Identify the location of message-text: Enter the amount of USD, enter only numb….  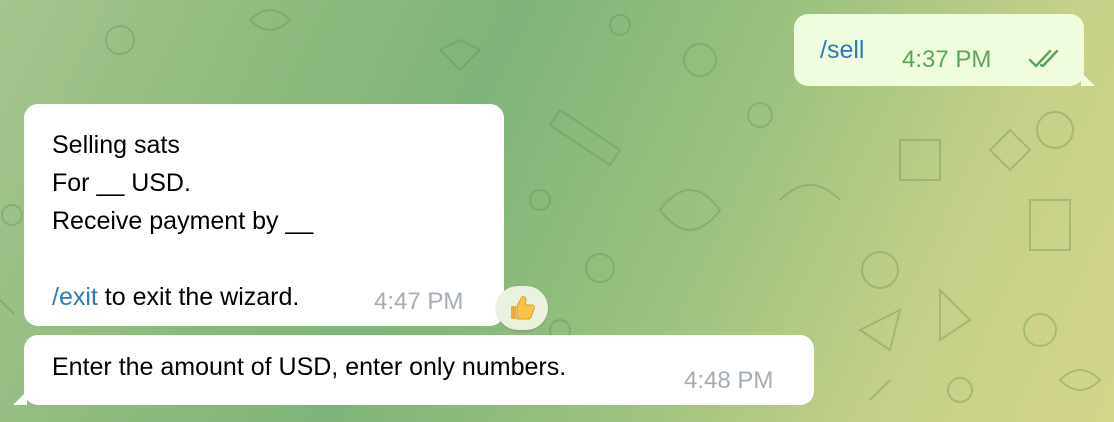
(309, 367).